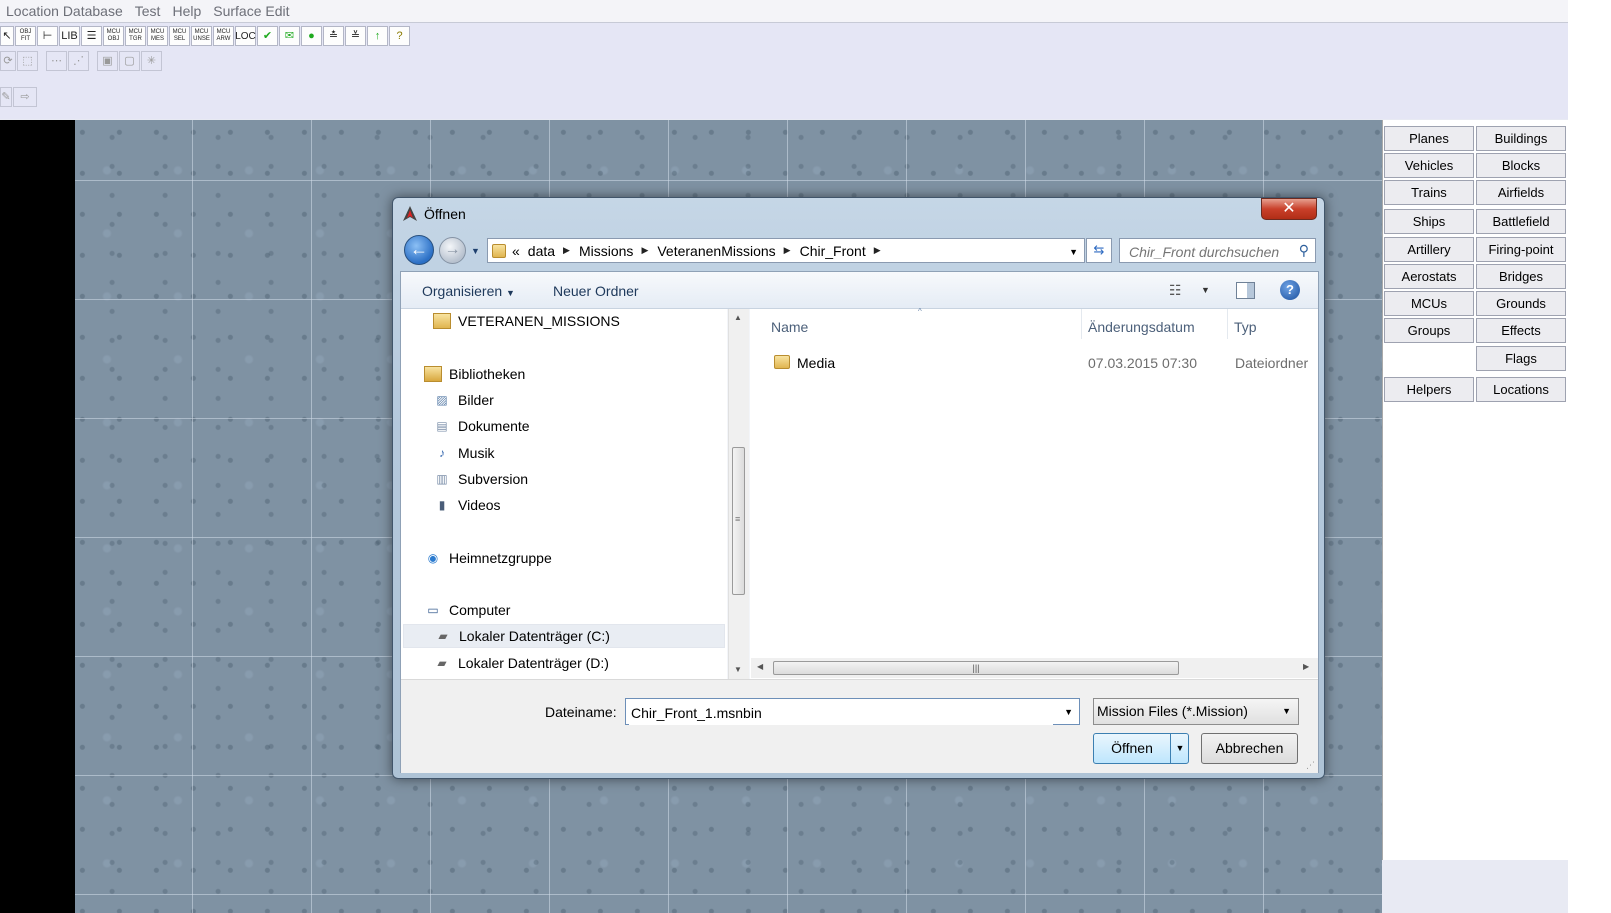  What do you see at coordinates (157, 36) in the screenshot?
I see `toolbar-mcu-mes-button: MCU MES` at bounding box center [157, 36].